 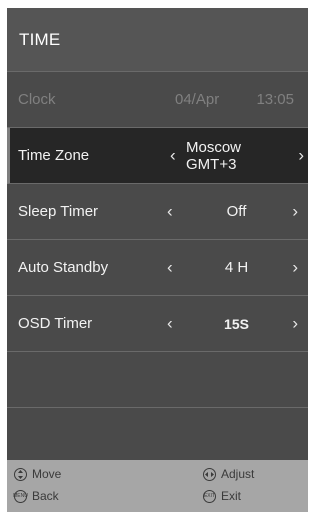 What do you see at coordinates (275, 99) in the screenshot?
I see `clock-time: 13:05` at bounding box center [275, 99].